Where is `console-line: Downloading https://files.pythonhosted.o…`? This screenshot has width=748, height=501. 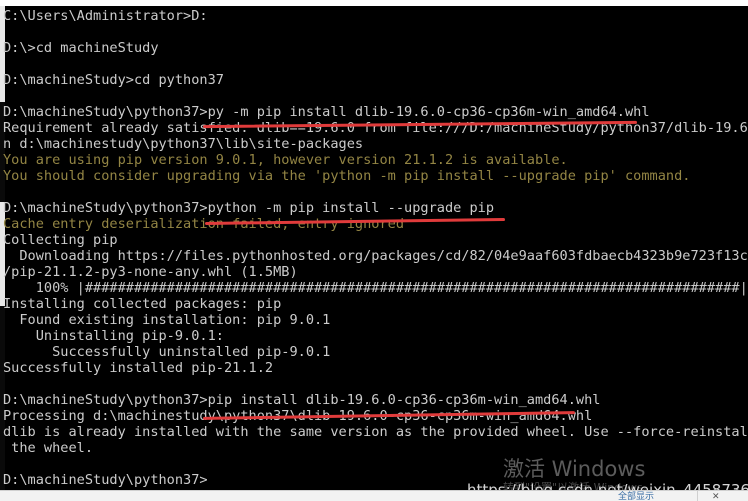 console-line: Downloading https://files.pythonhosted.o… is located at coordinates (375, 256).